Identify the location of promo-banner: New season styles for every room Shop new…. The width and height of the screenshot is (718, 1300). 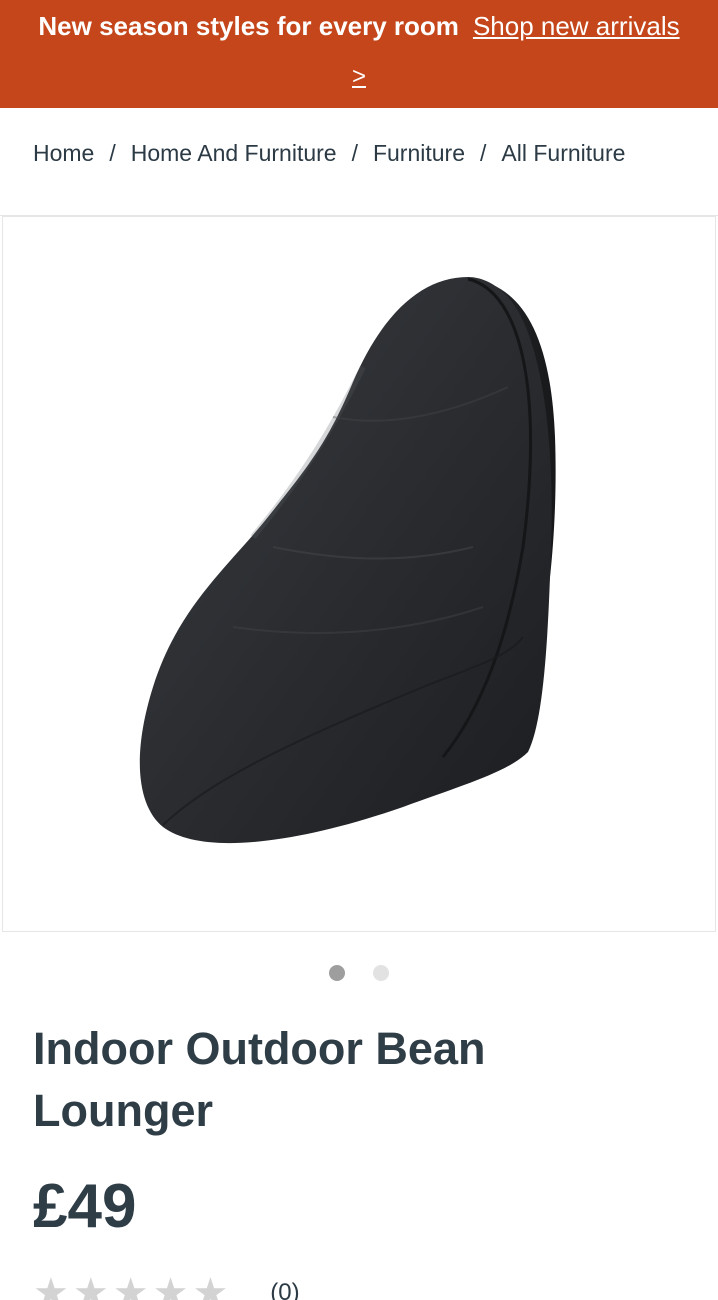
(359, 54).